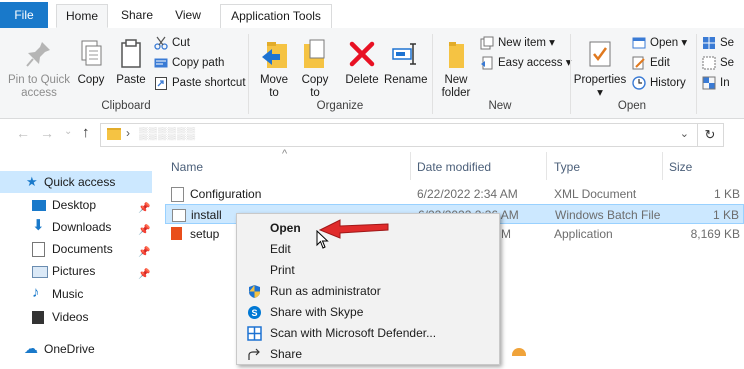 Image resolution: width=744 pixels, height=369 pixels. Describe the element at coordinates (82, 16) in the screenshot. I see `tab-home: Home` at that location.